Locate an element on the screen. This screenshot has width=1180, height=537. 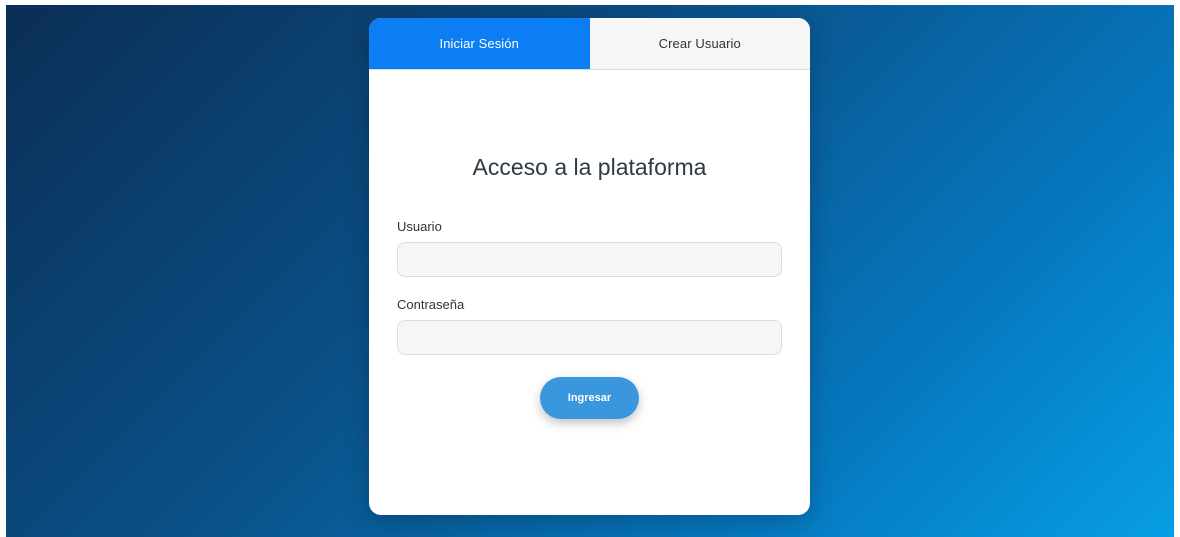
tab-login: Iniciar Sesión is located at coordinates (479, 43).